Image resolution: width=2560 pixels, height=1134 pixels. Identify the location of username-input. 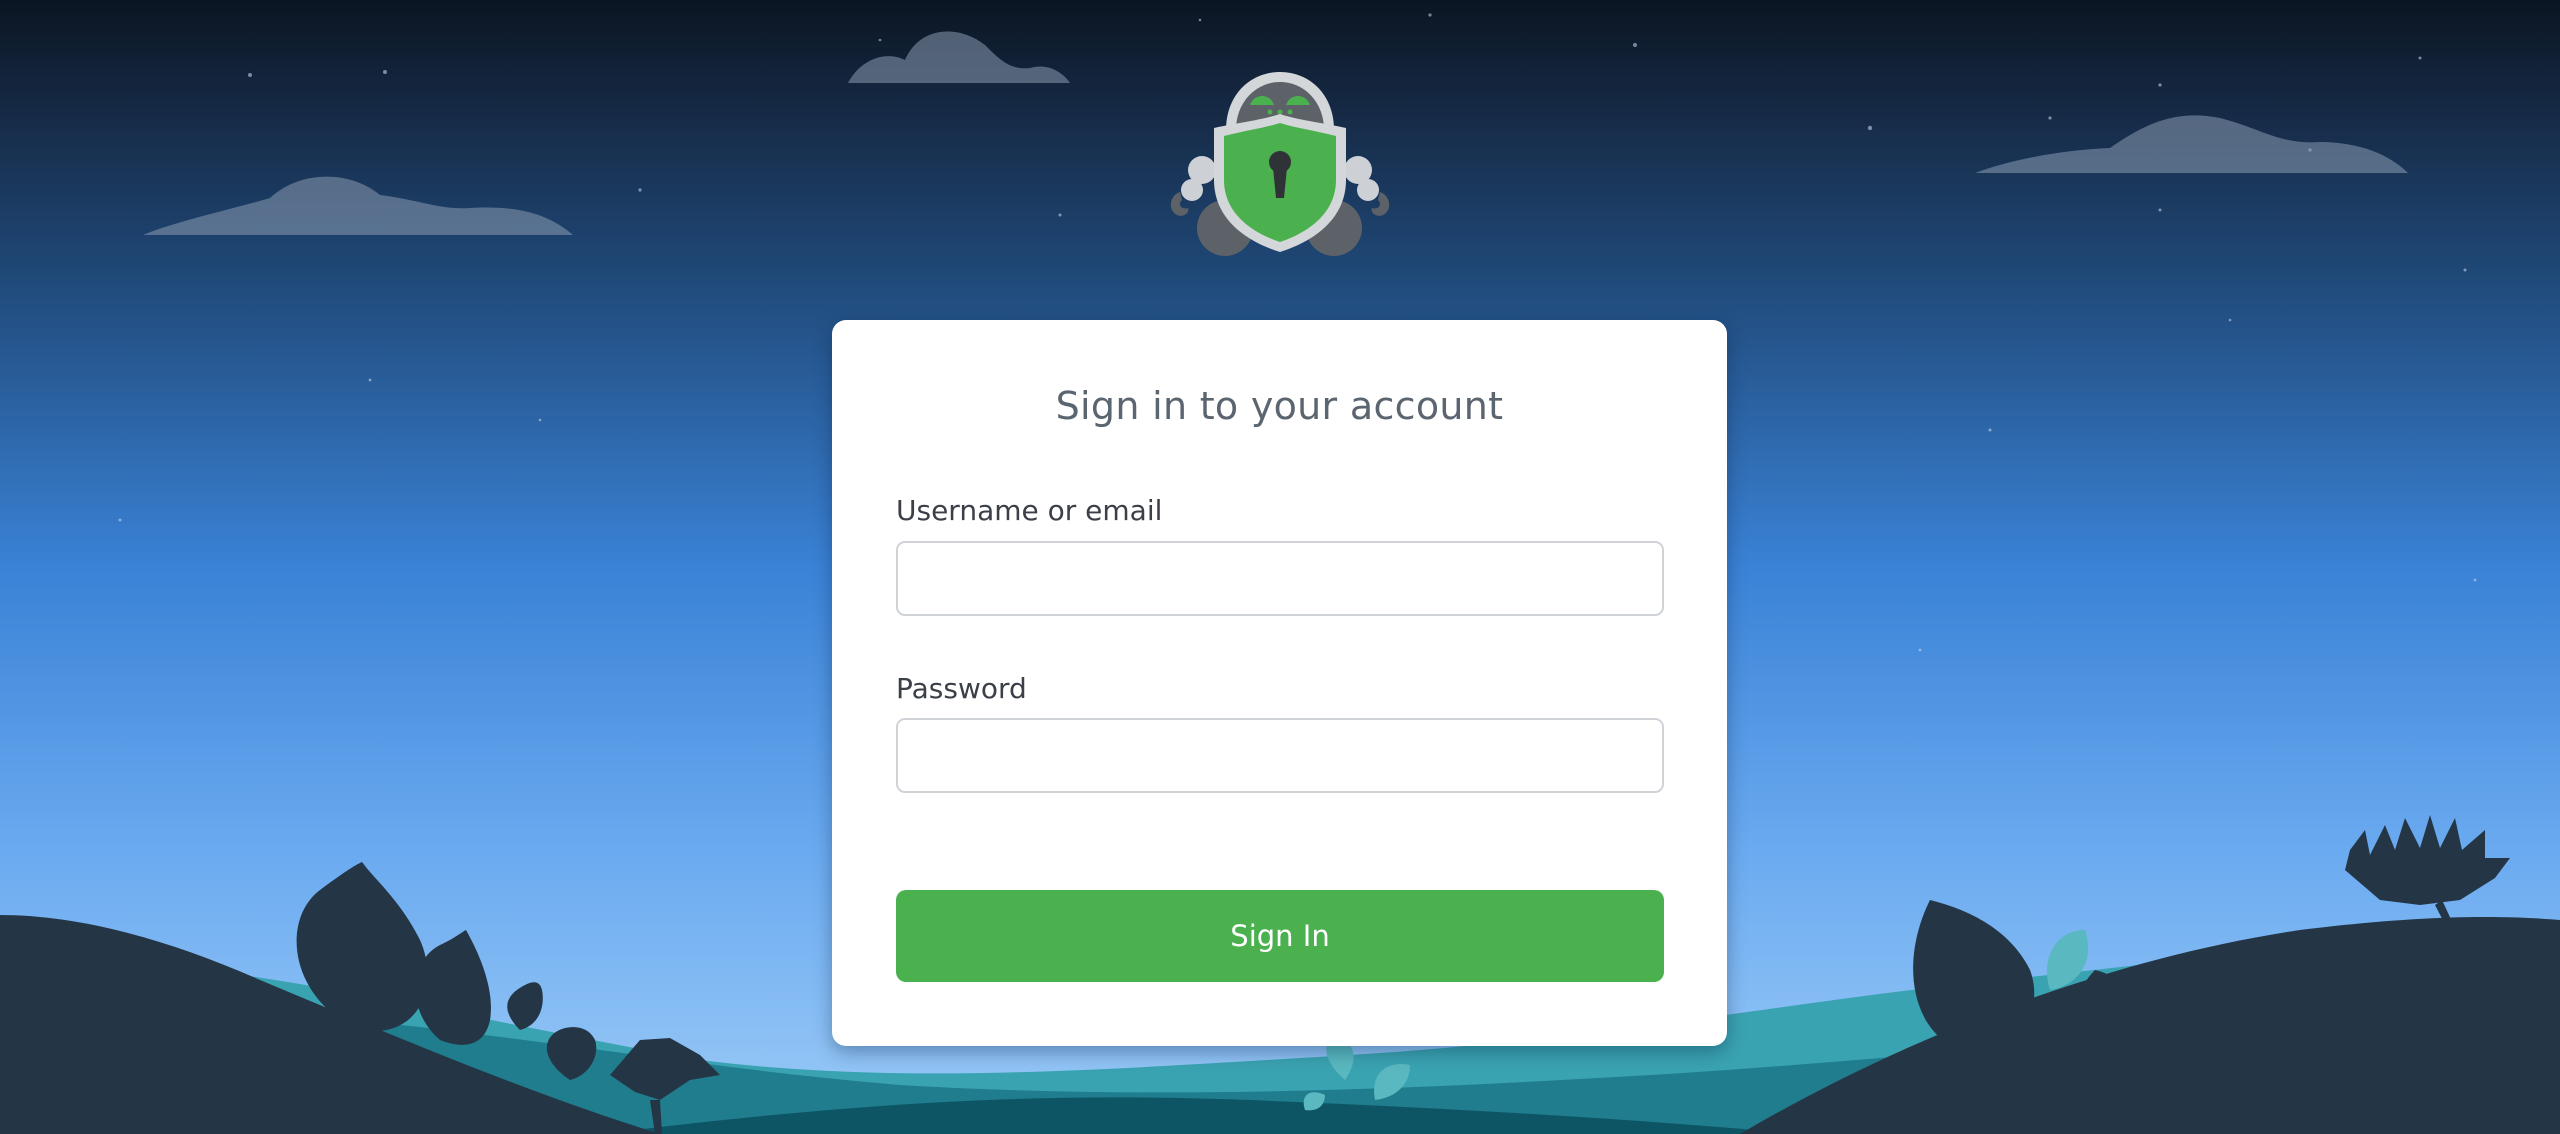
(1280, 578).